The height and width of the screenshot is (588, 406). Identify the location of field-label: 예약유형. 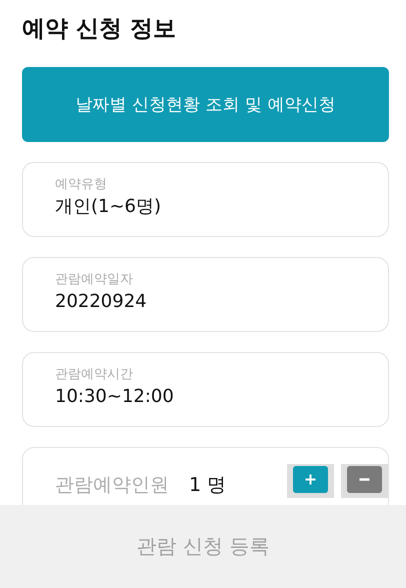
(81, 185).